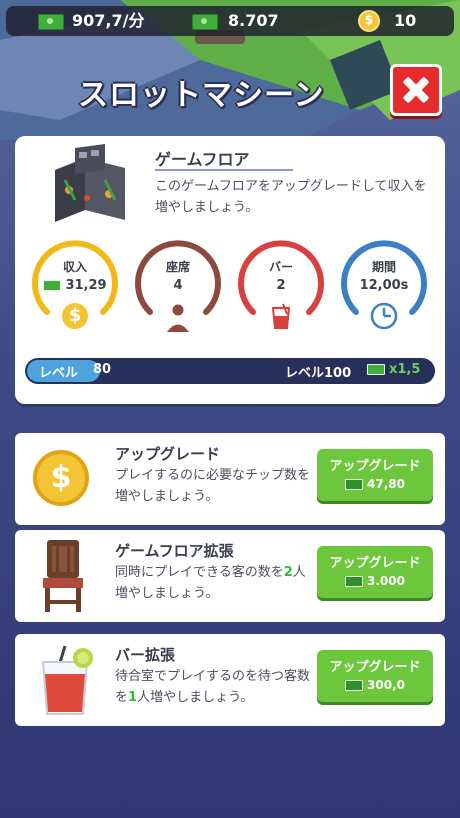 This screenshot has width=460, height=818. What do you see at coordinates (178, 285) in the screenshot?
I see `stat-value: 4` at bounding box center [178, 285].